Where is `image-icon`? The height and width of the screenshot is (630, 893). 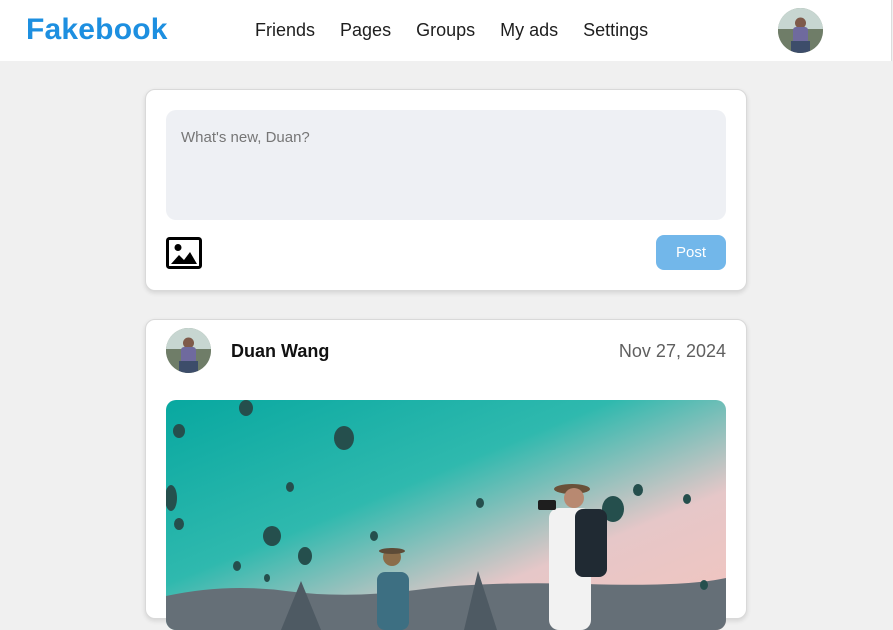
image-icon is located at coordinates (184, 253).